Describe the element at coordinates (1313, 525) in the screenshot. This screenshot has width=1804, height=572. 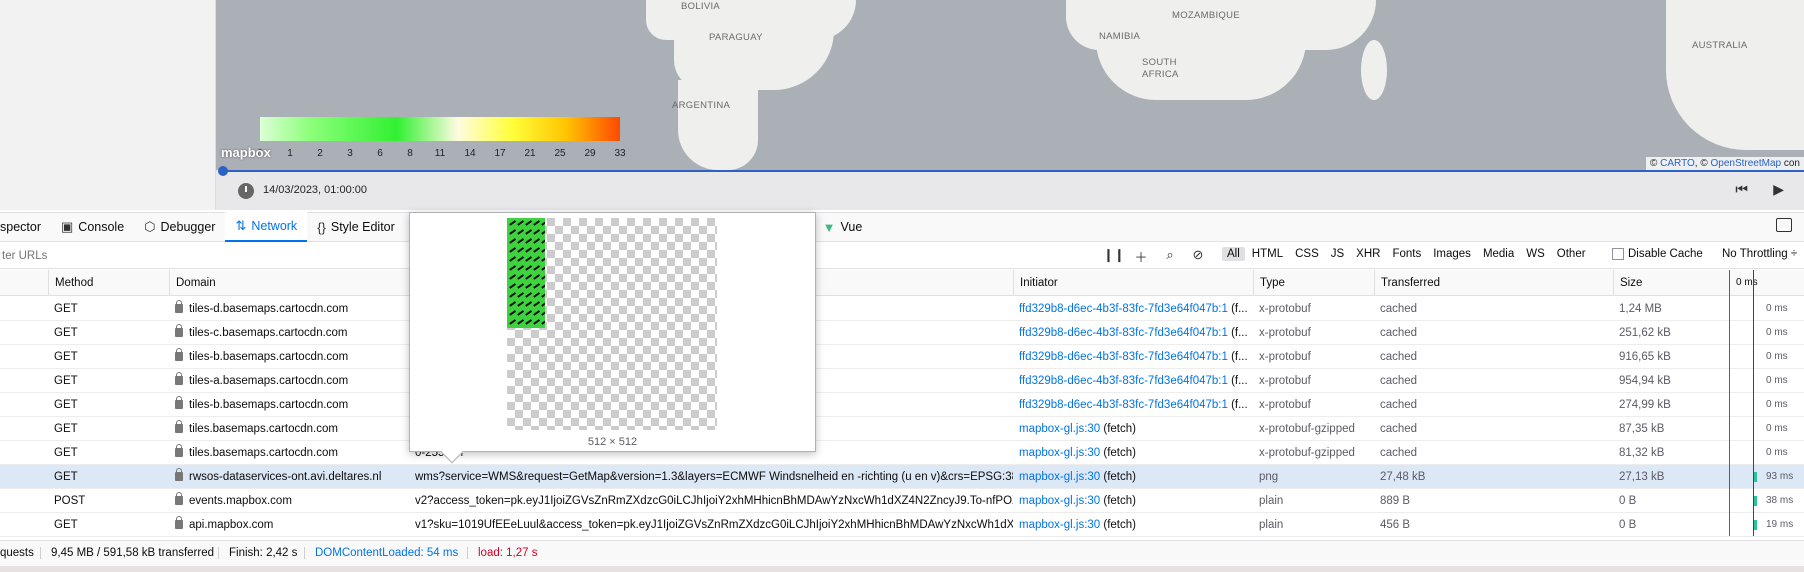
I see `cell-type: plain` at that location.